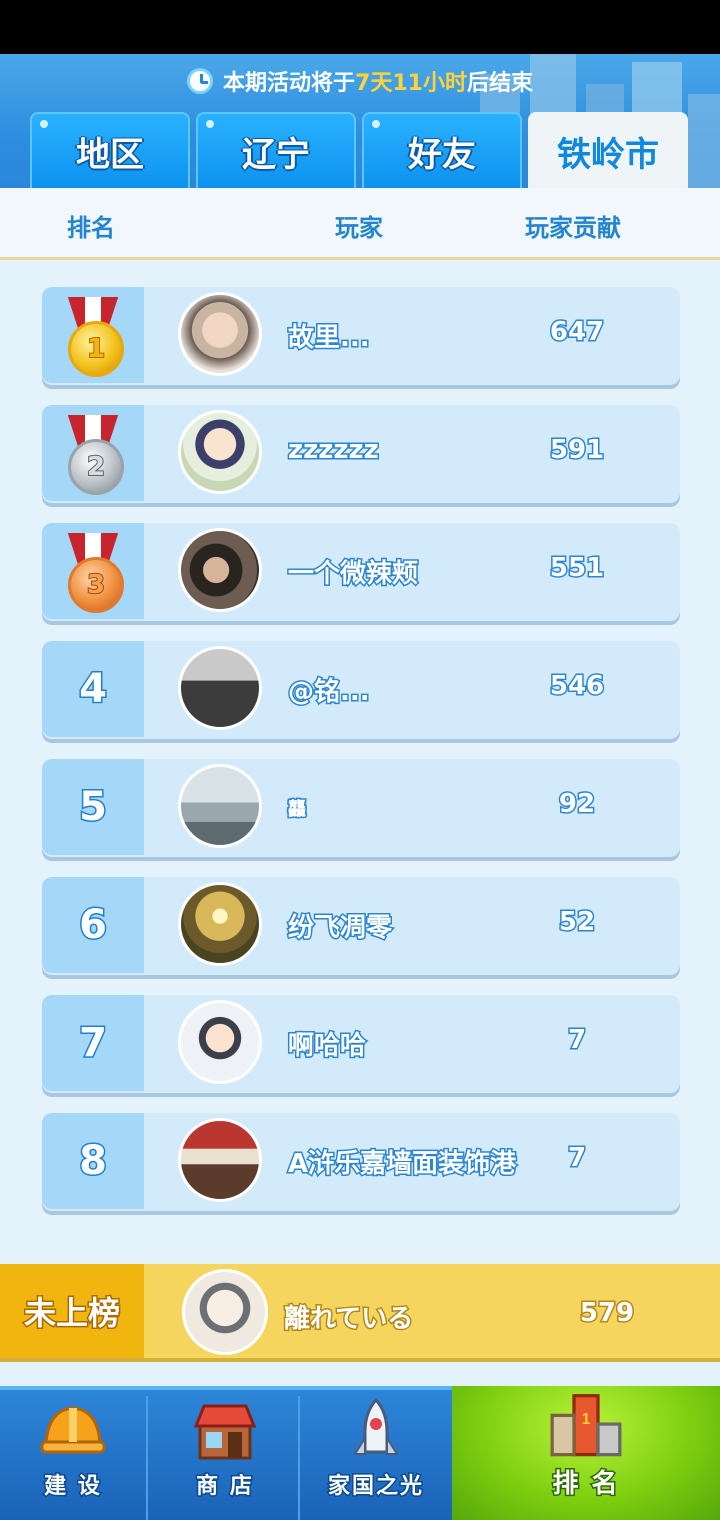 This screenshot has width=720, height=1520. I want to click on column-header: 排名 玩家 玩家贡献, so click(360, 224).